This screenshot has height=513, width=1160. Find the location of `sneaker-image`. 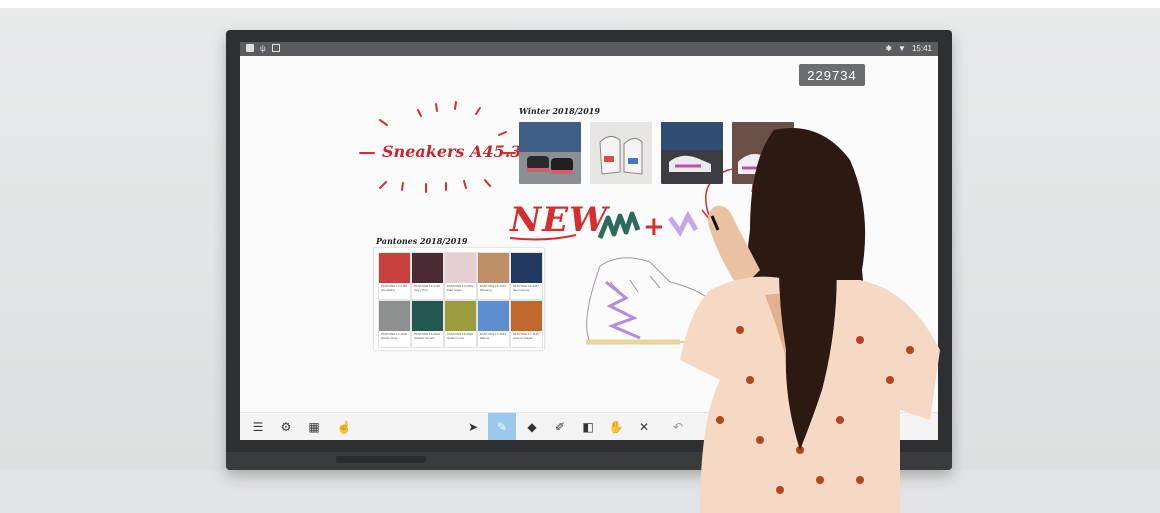

sneaker-image is located at coordinates (550, 148).